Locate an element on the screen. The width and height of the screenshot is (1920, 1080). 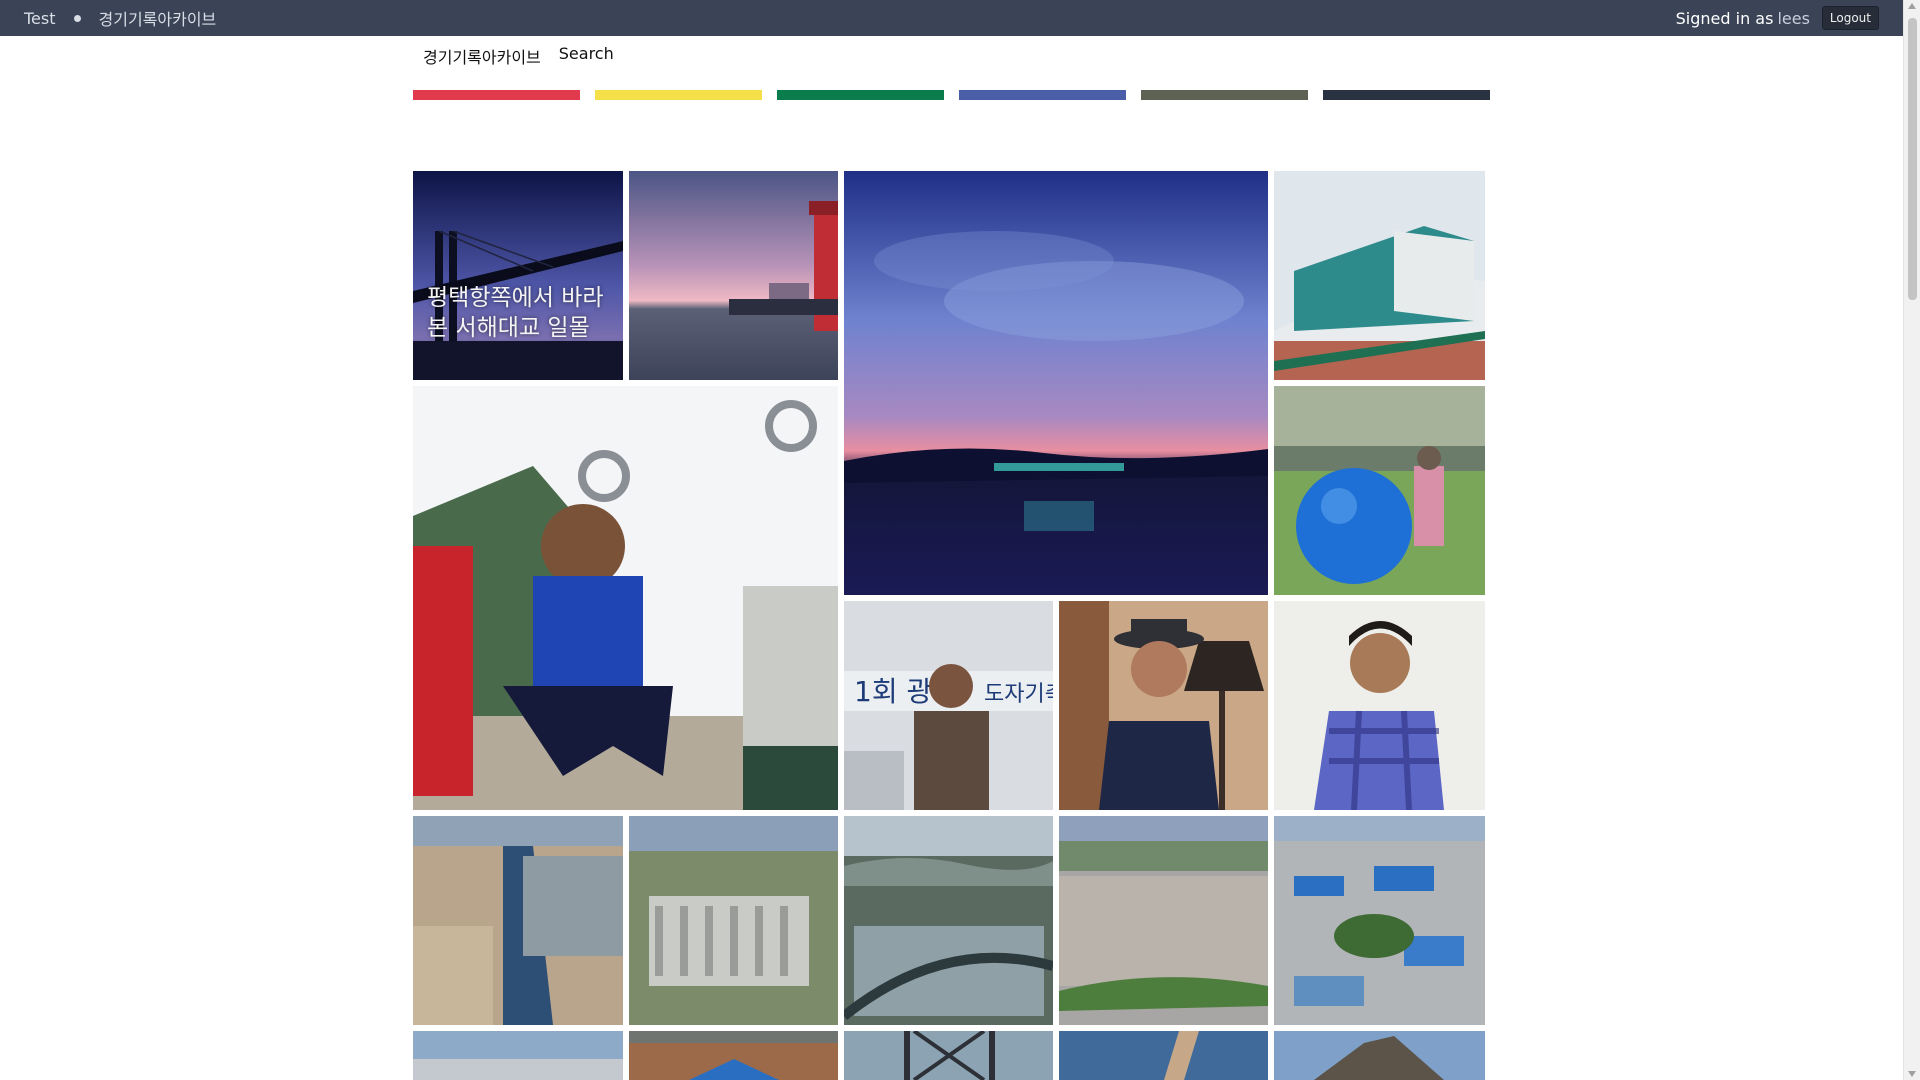
photo-tile-sea-pier is located at coordinates (1163, 1055).